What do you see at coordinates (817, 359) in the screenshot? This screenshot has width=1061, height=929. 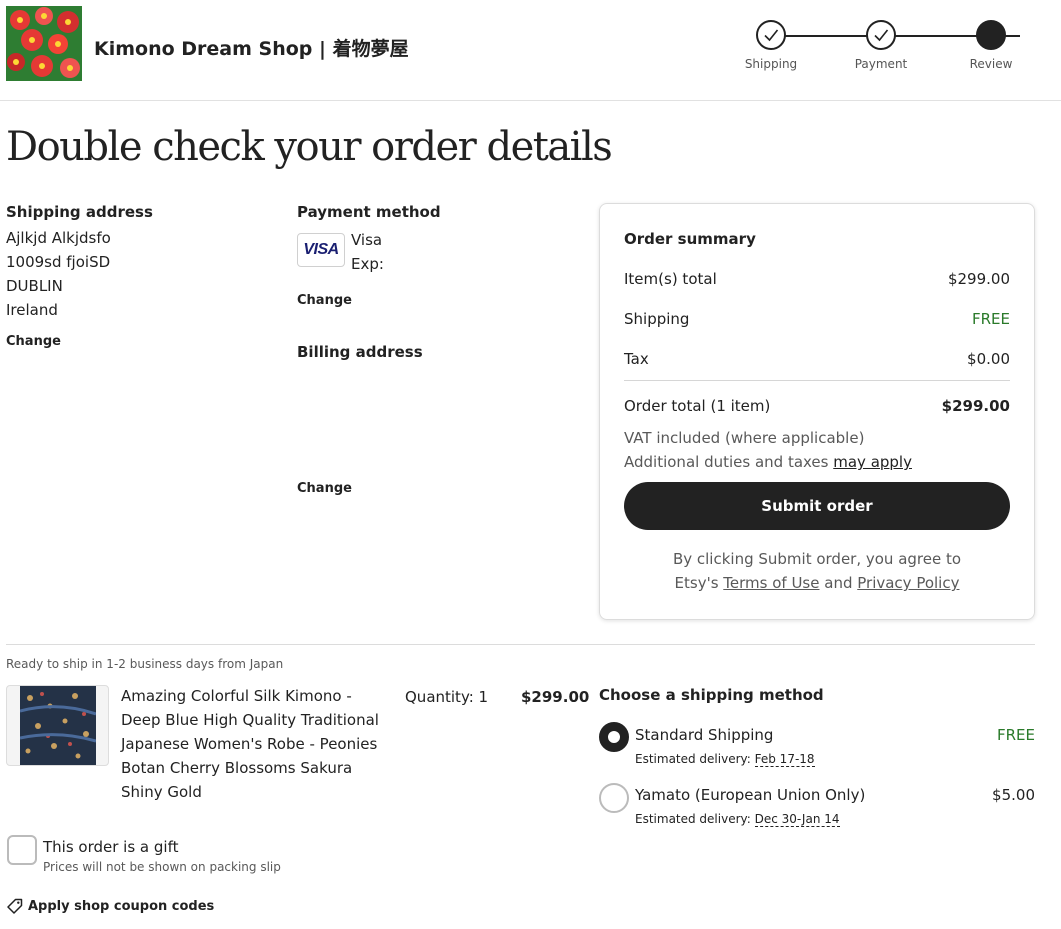 I see `tax-row: Tax $0.00` at bounding box center [817, 359].